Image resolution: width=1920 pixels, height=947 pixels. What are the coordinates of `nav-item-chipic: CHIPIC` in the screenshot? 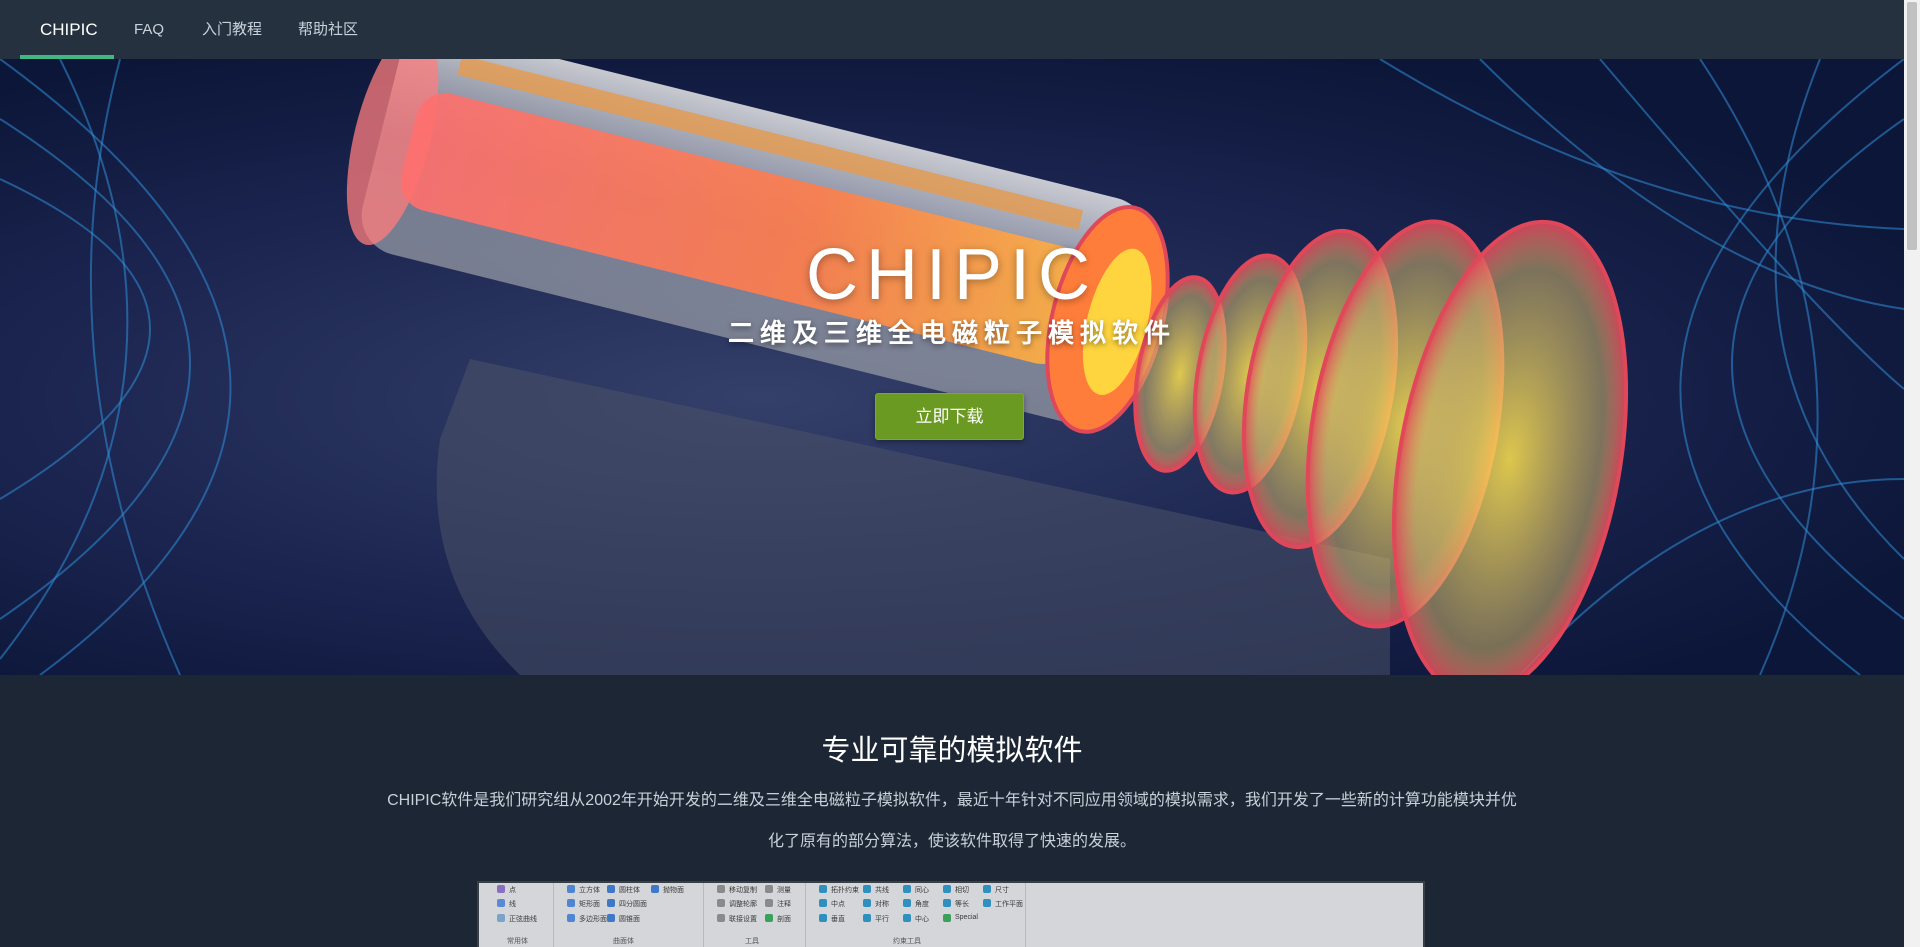 It's located at (69, 29).